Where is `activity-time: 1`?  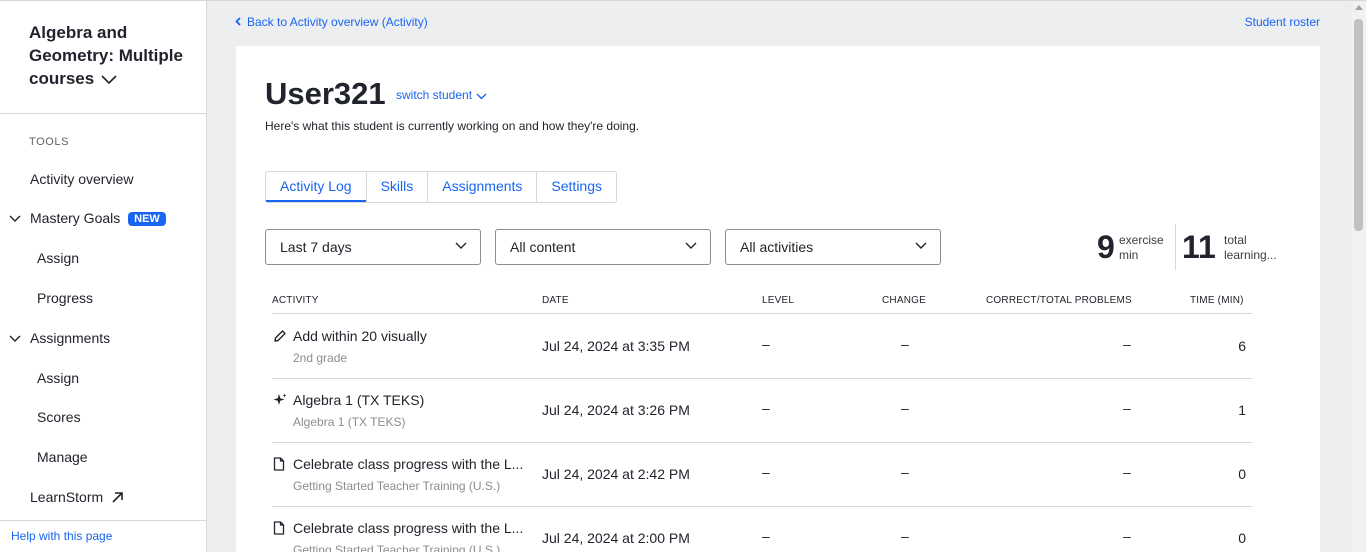 activity-time: 1 is located at coordinates (1242, 410).